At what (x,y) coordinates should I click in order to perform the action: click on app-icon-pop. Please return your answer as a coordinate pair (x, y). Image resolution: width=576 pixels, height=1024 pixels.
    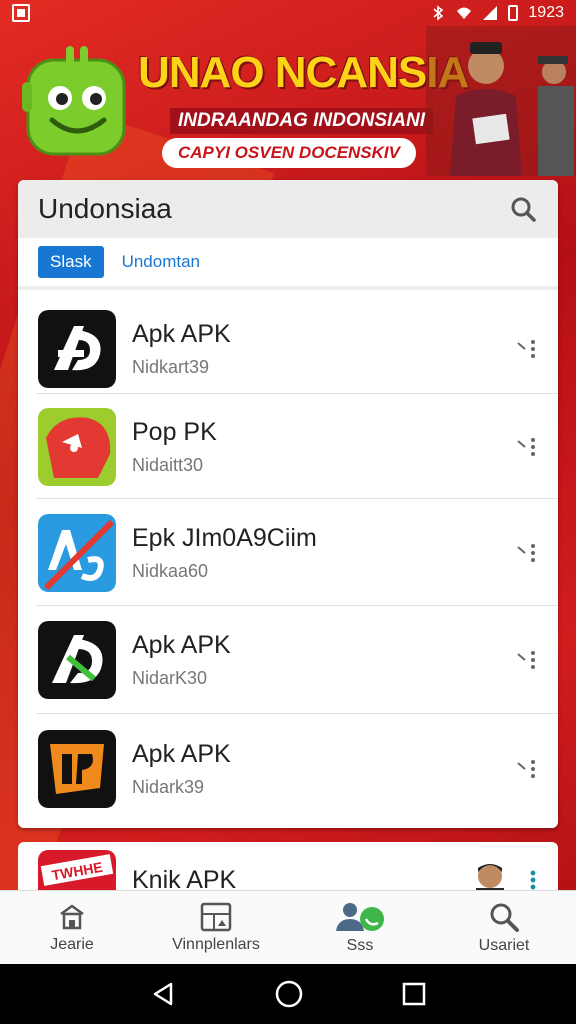
    Looking at the image, I should click on (77, 447).